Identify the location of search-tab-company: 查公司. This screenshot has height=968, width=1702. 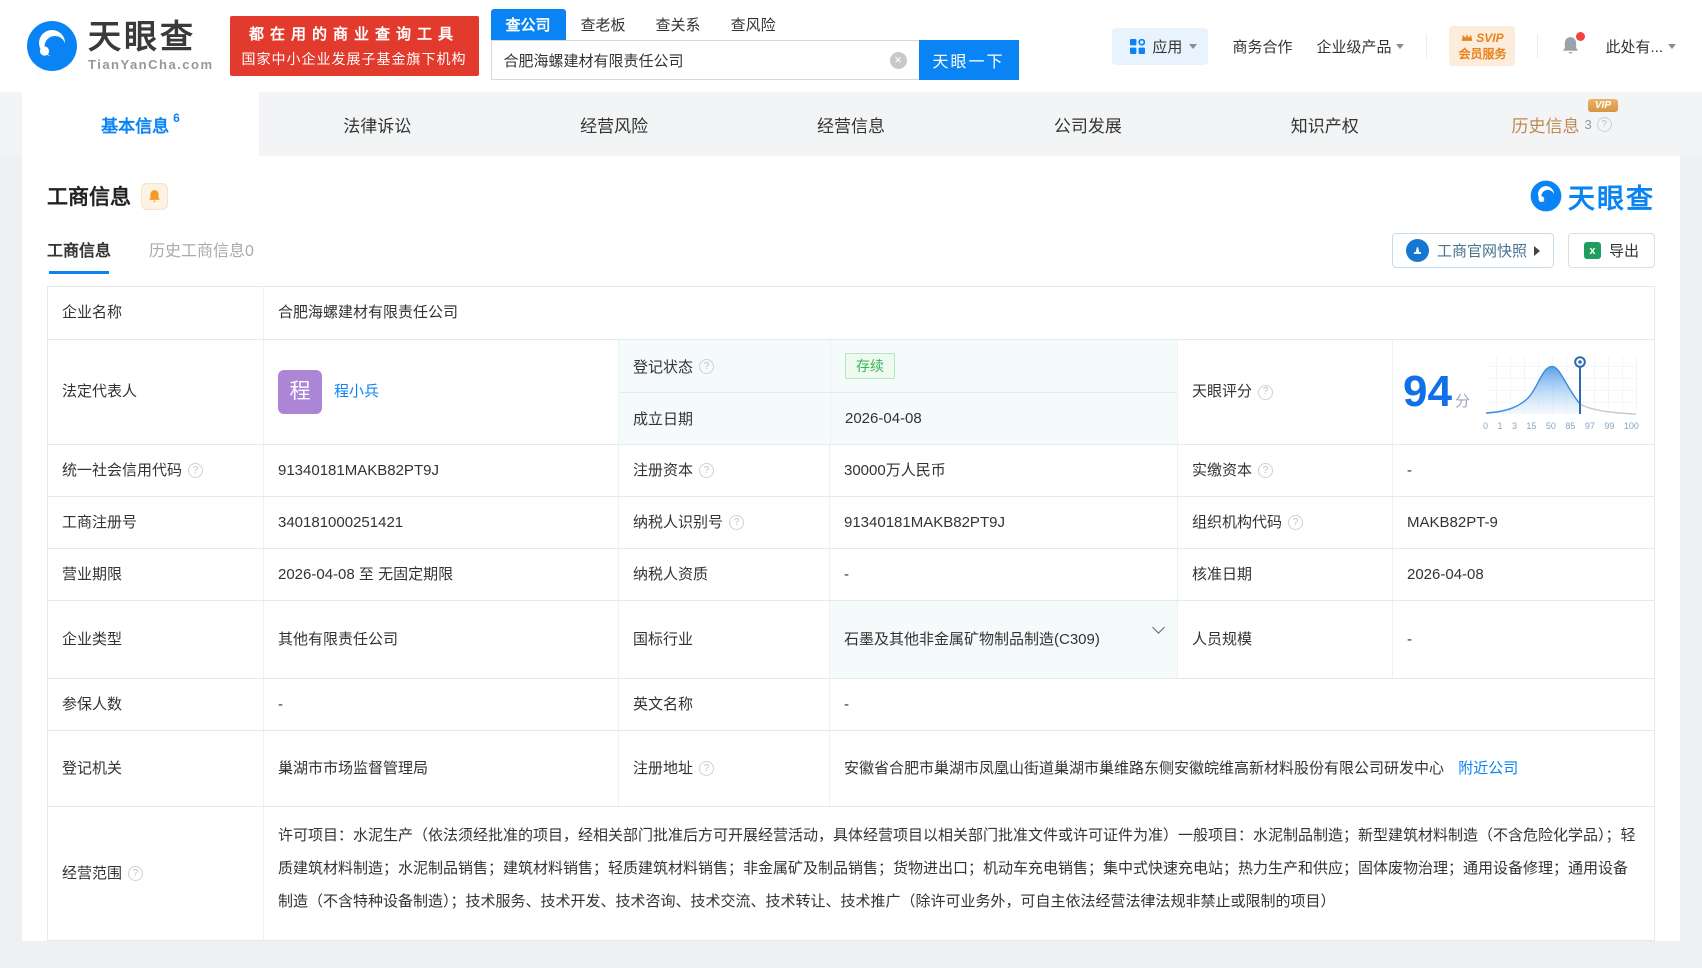
(528, 24).